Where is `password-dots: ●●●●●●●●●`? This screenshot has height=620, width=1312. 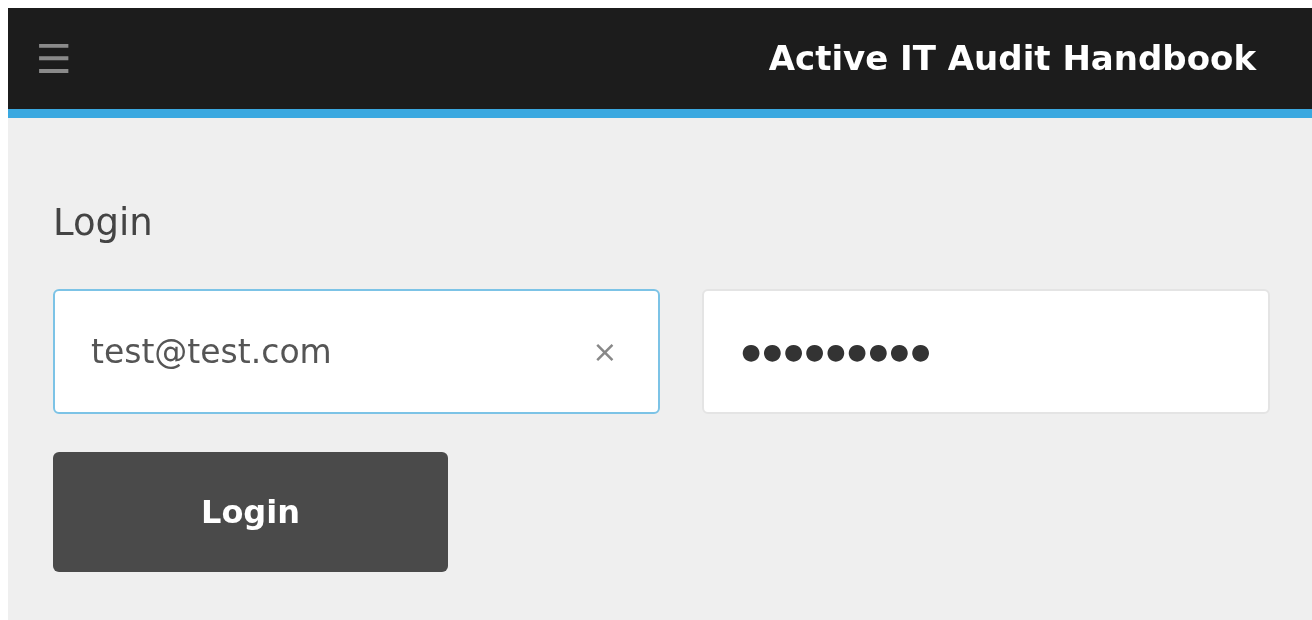 password-dots: ●●●●●●●●● is located at coordinates (837, 352).